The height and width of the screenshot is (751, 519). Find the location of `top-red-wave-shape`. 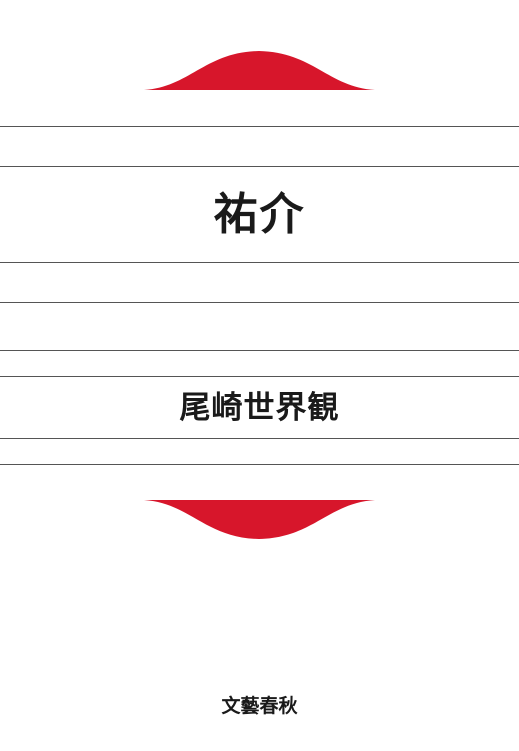

top-red-wave-shape is located at coordinates (259, 70).